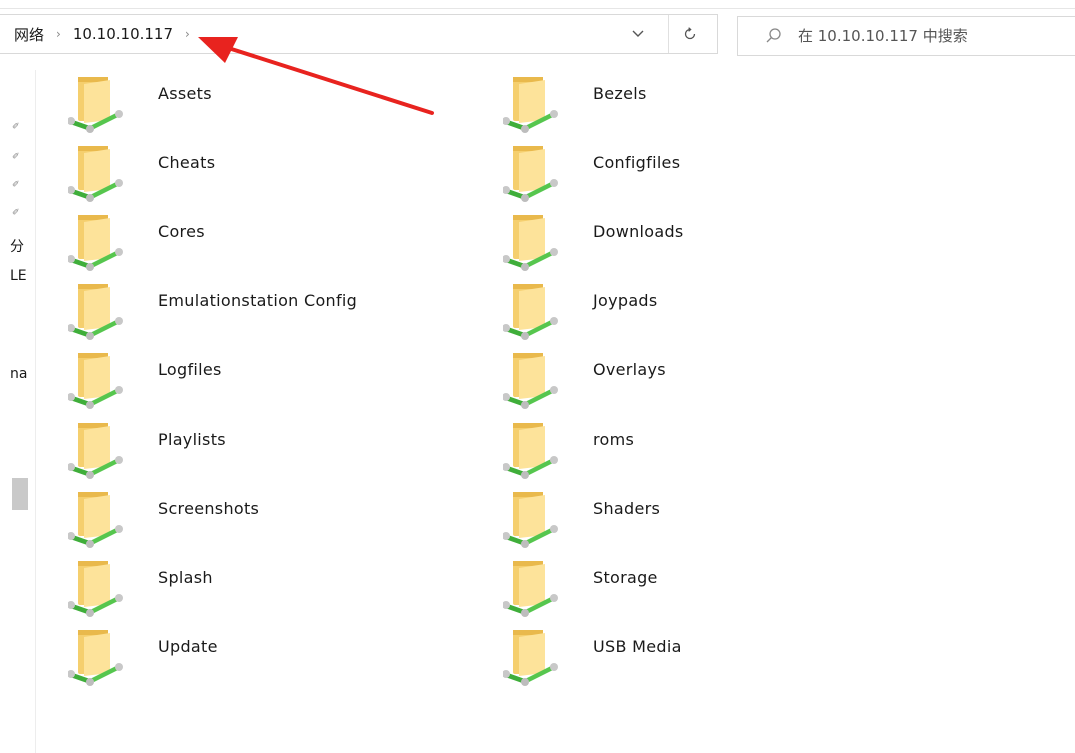  I want to click on breadcrumb: 网络 › 10.10.10.117 ›, so click(108, 34).